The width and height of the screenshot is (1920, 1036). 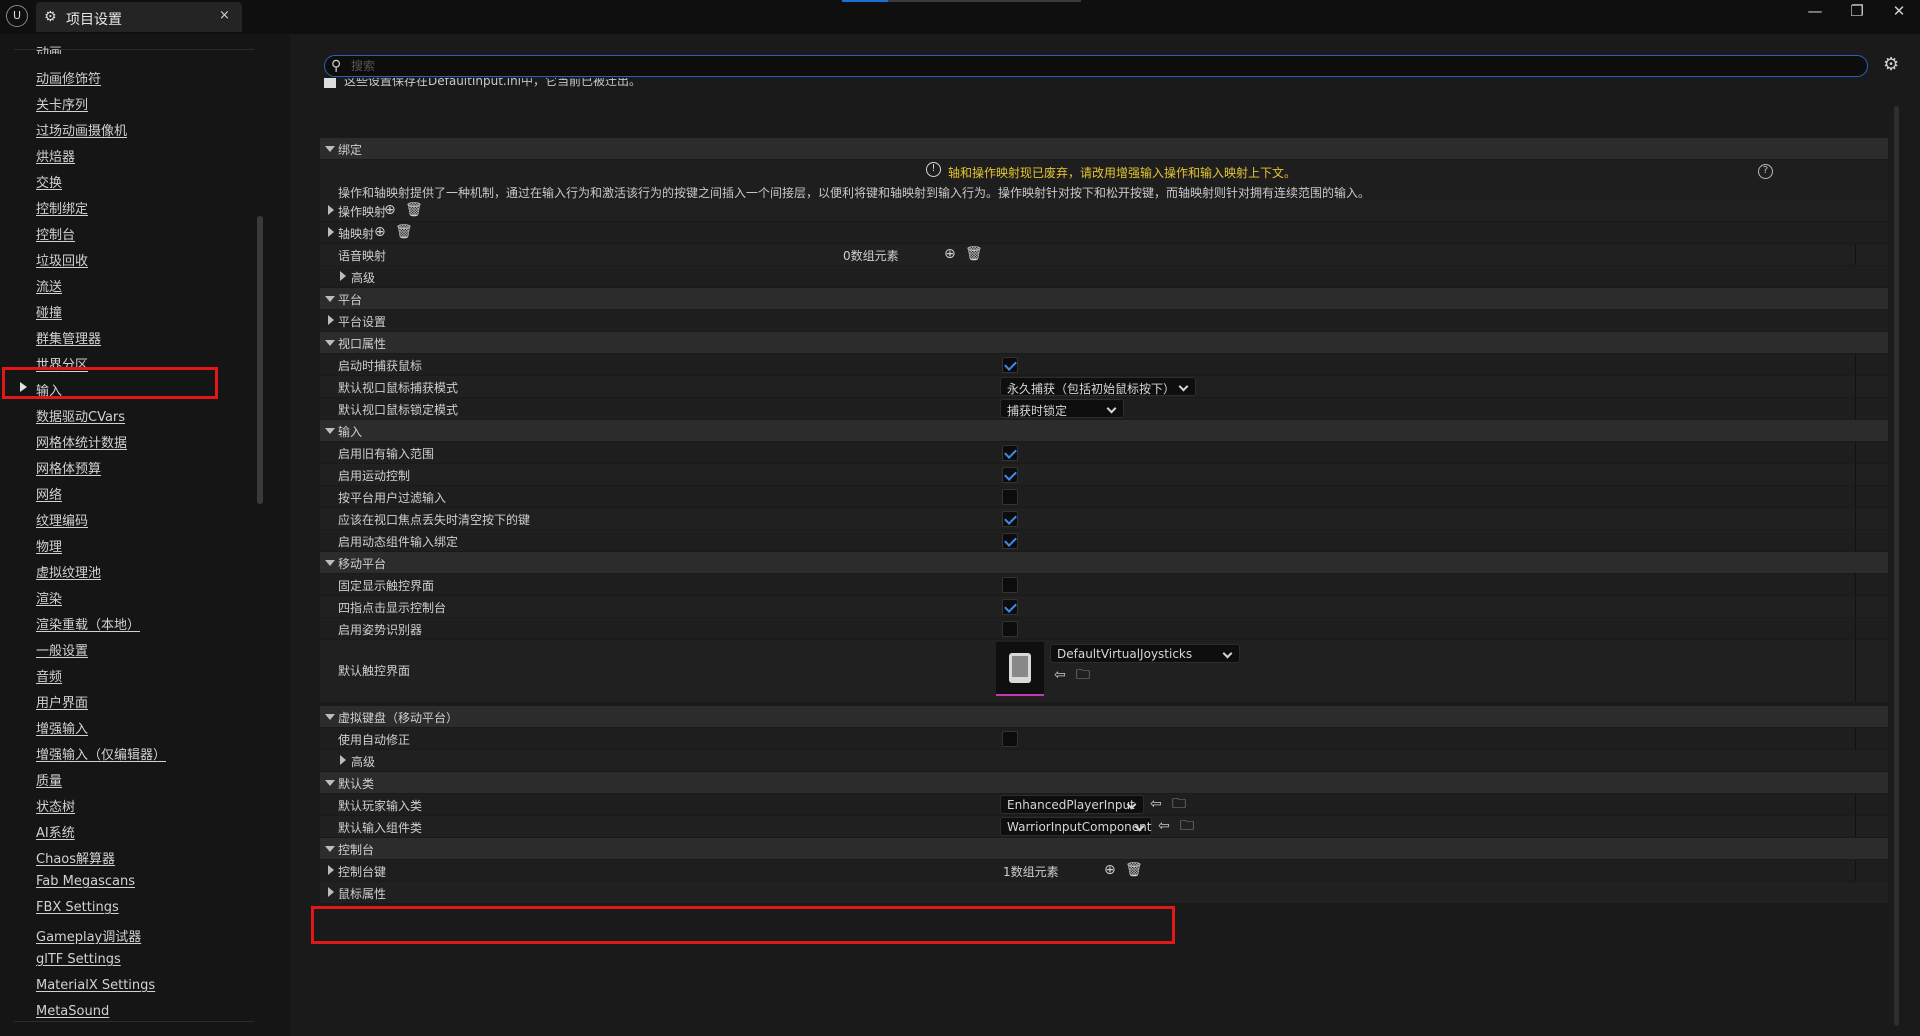 What do you see at coordinates (62, 259) in the screenshot?
I see `sidebar-item-garbage-collection: 垃圾回收` at bounding box center [62, 259].